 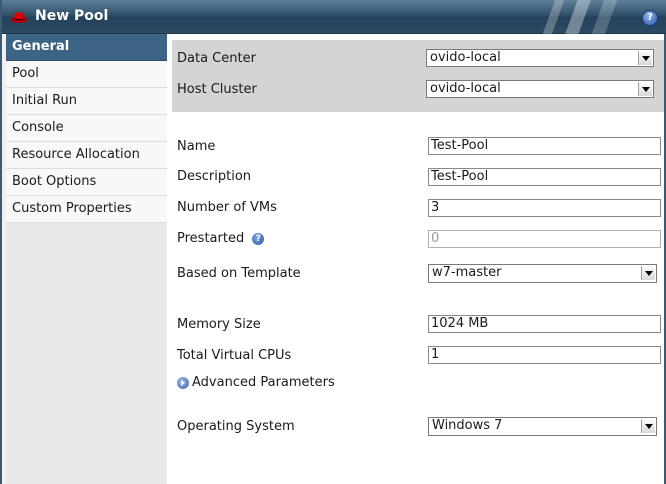 I want to click on data-center-label: Data Center, so click(x=216, y=58).